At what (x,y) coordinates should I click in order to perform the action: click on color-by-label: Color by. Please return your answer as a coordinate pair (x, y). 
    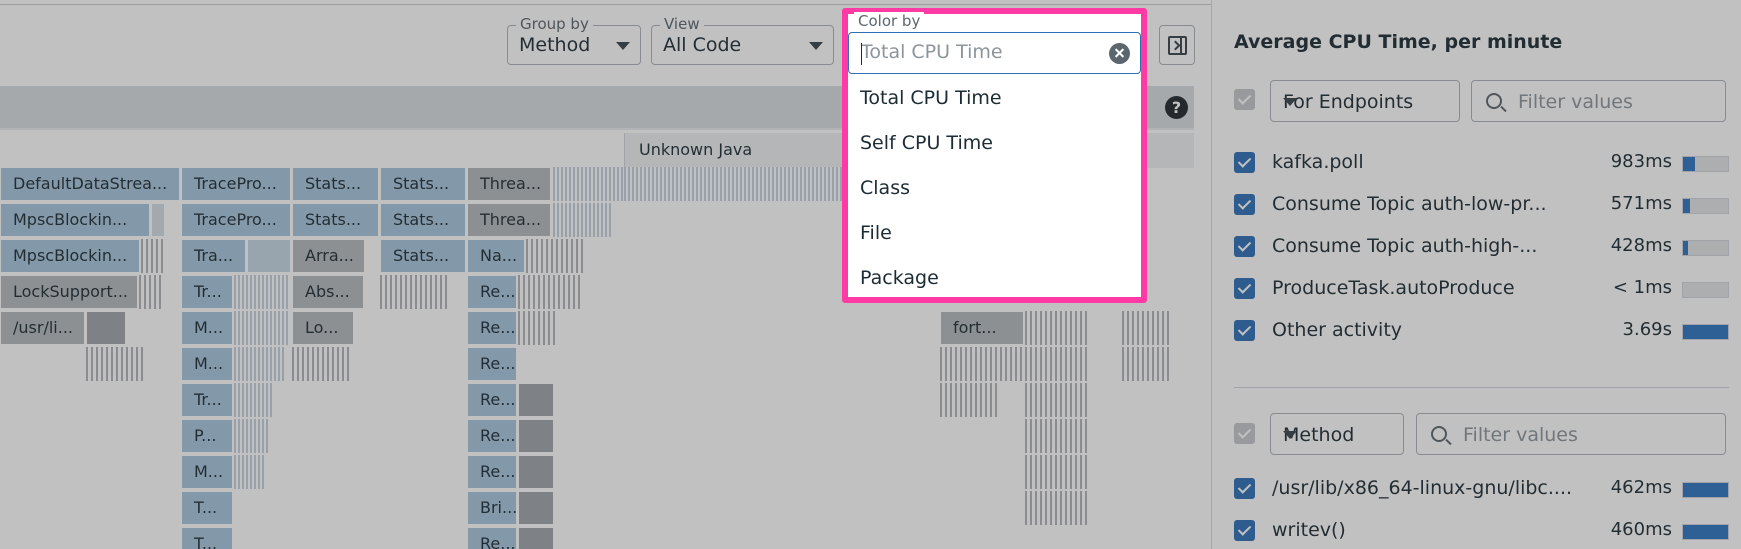
    Looking at the image, I should click on (889, 21).